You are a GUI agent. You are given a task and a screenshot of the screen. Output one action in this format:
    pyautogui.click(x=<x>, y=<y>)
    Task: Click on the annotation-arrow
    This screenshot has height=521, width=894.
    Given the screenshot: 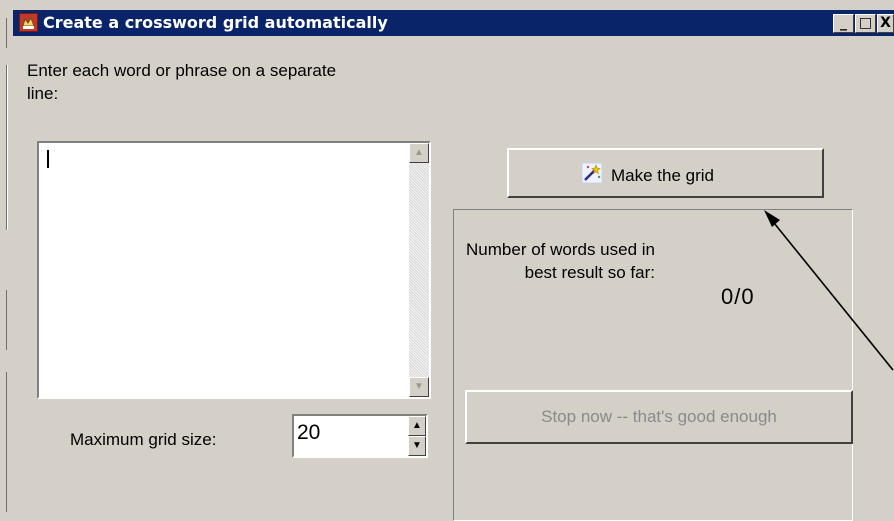 What is the action you would take?
    pyautogui.click(x=829, y=290)
    